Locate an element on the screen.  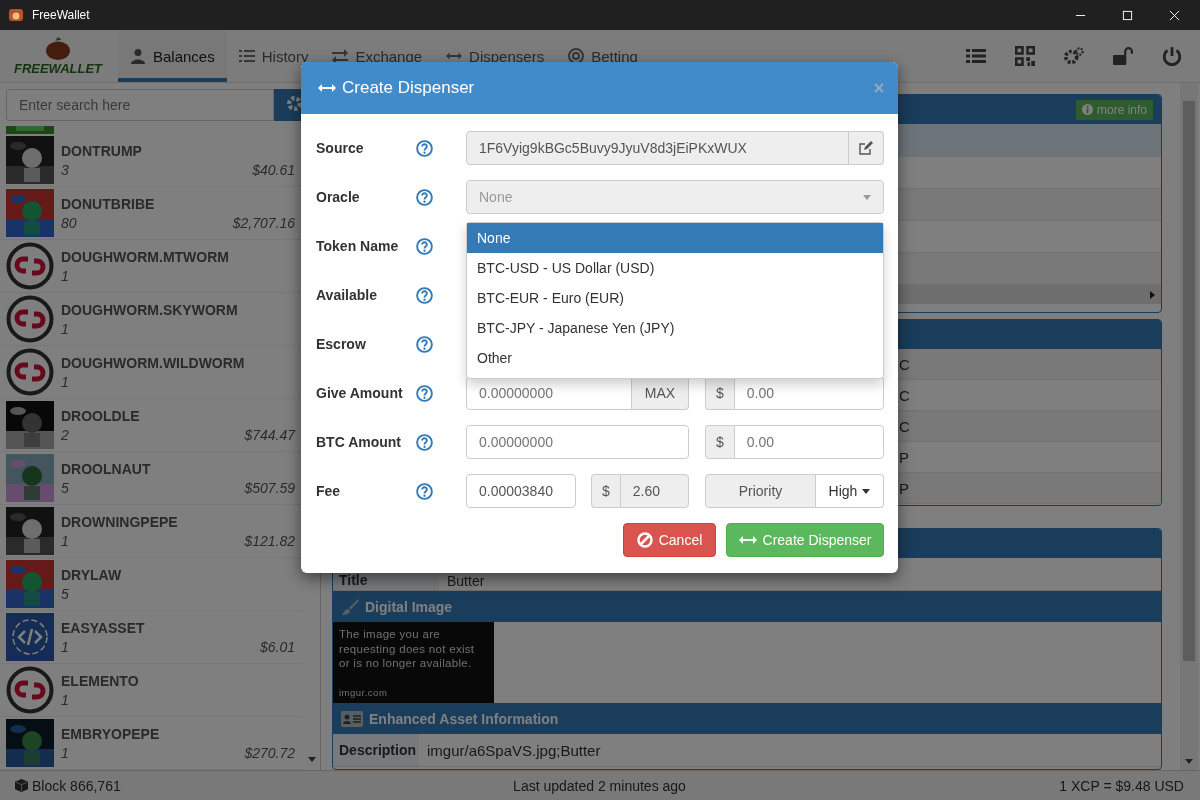
row-value: Butter is located at coordinates (465, 581).